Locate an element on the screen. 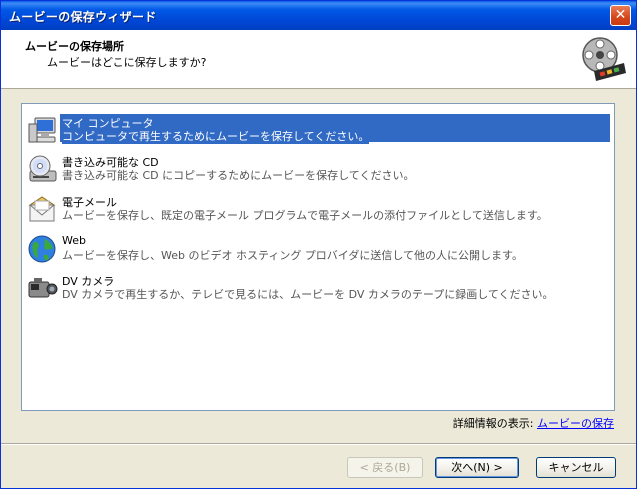  list-item-my-computer: マイ コンピュータ コンピュータで再生するためにムービーを保存してください。 is located at coordinates (318, 130).